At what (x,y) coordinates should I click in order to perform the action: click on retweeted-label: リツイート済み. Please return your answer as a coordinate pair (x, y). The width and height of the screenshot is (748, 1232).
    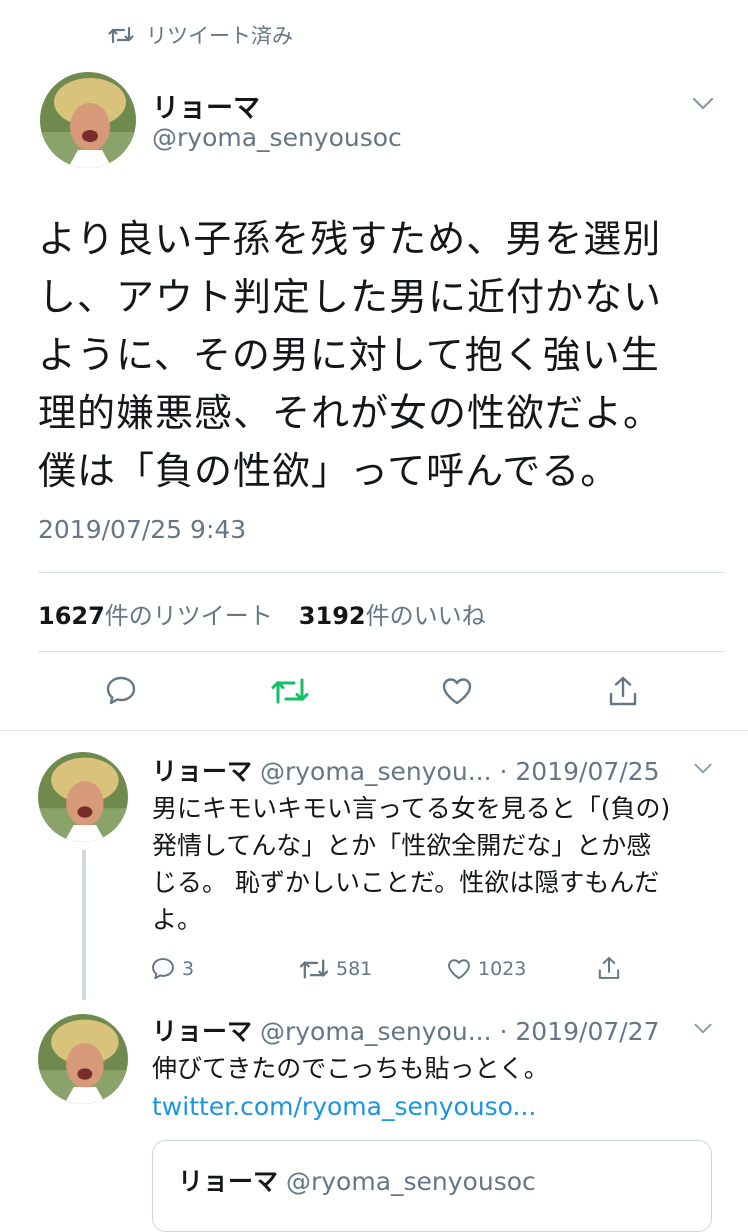
    Looking at the image, I should click on (219, 36).